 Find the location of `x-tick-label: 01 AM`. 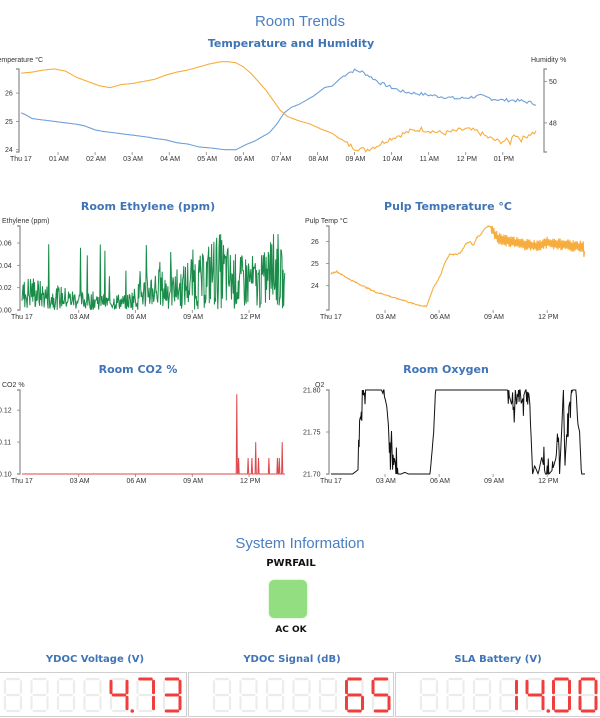

x-tick-label: 01 AM is located at coordinates (59, 159).